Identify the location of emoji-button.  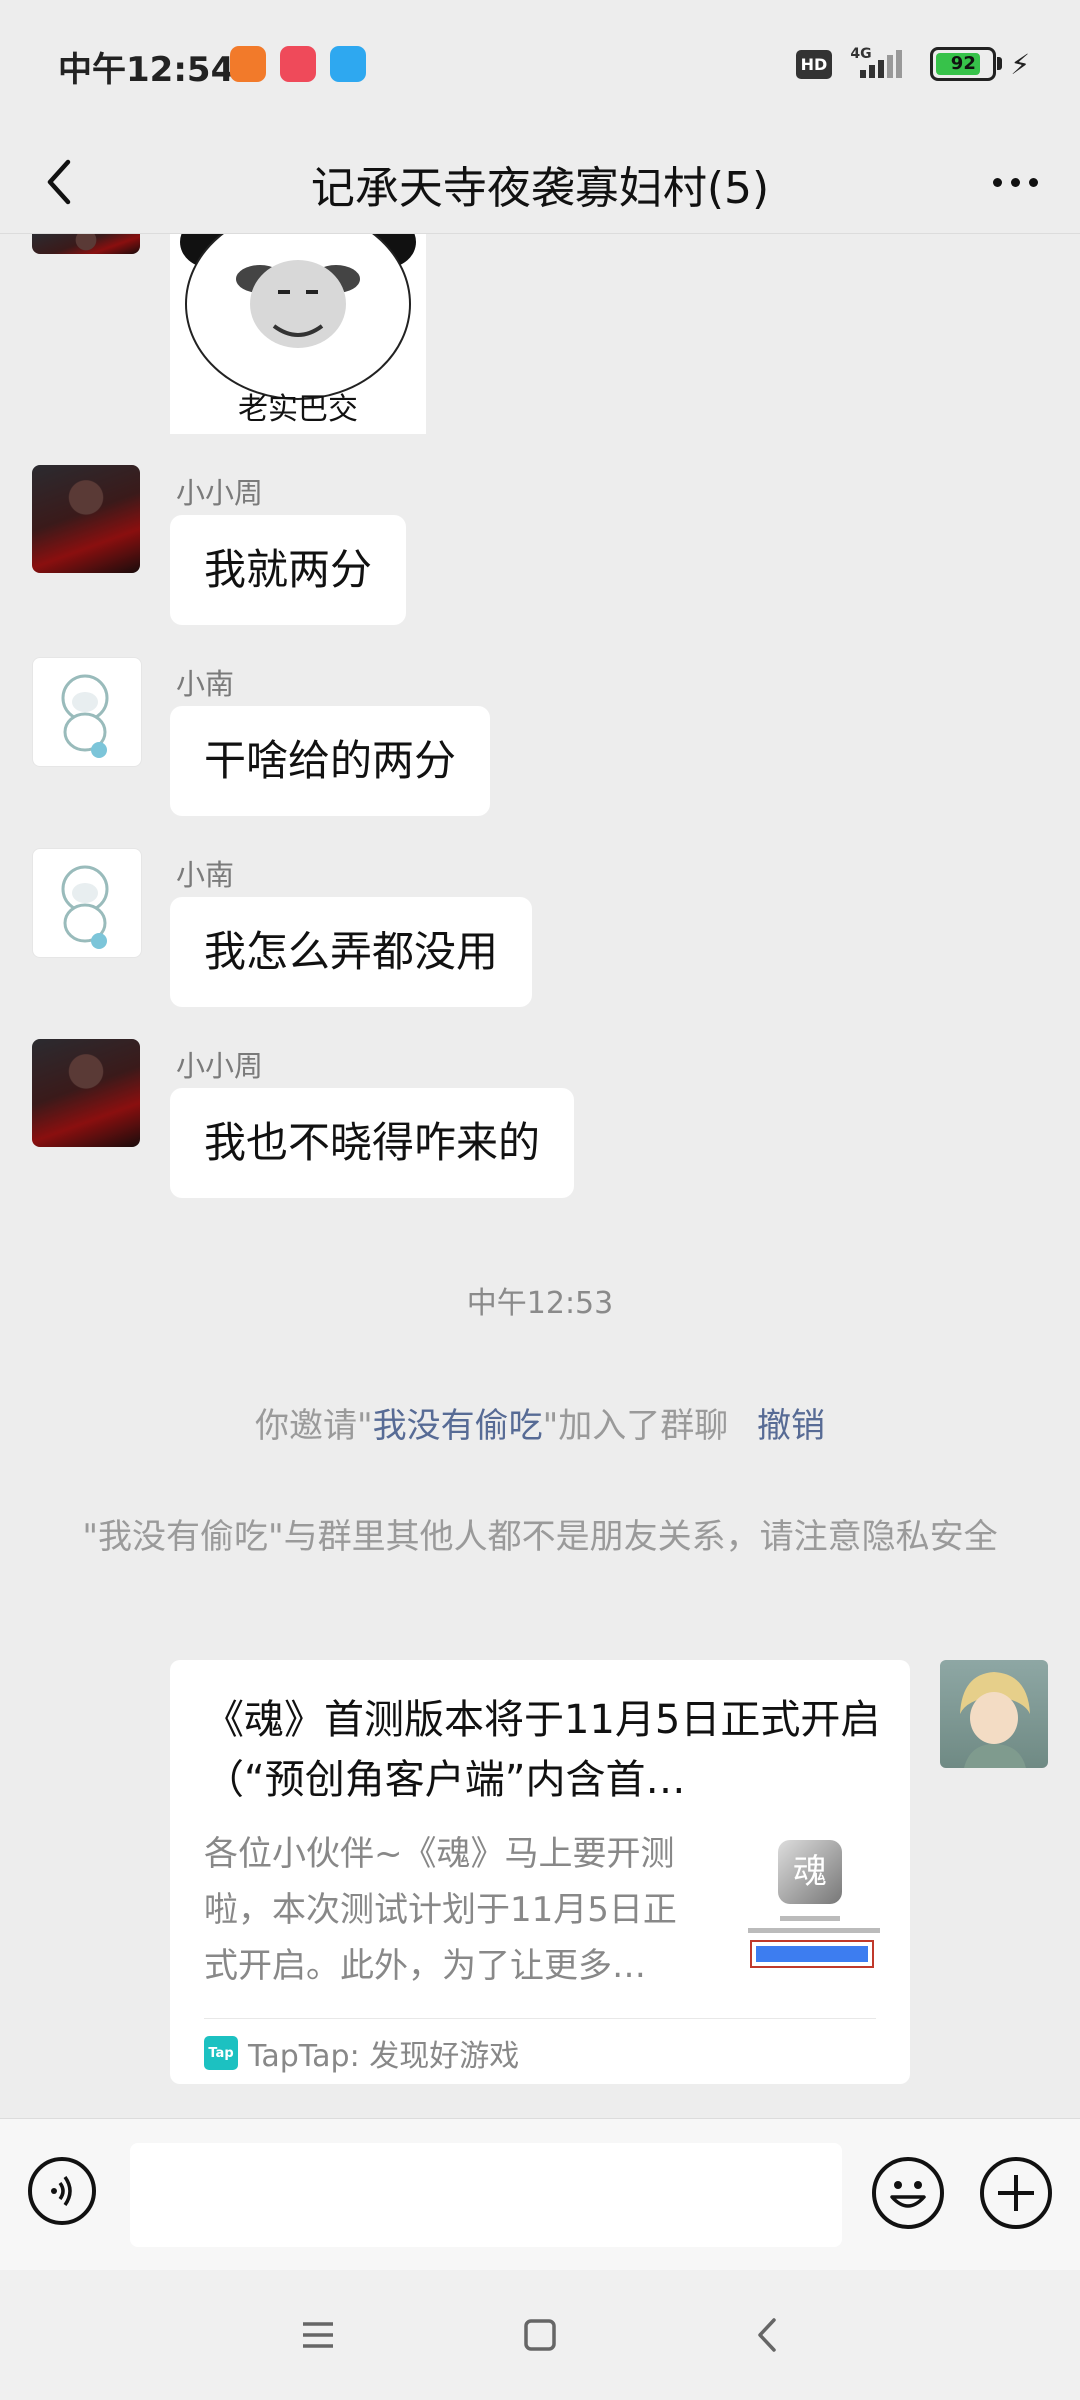
(908, 2193).